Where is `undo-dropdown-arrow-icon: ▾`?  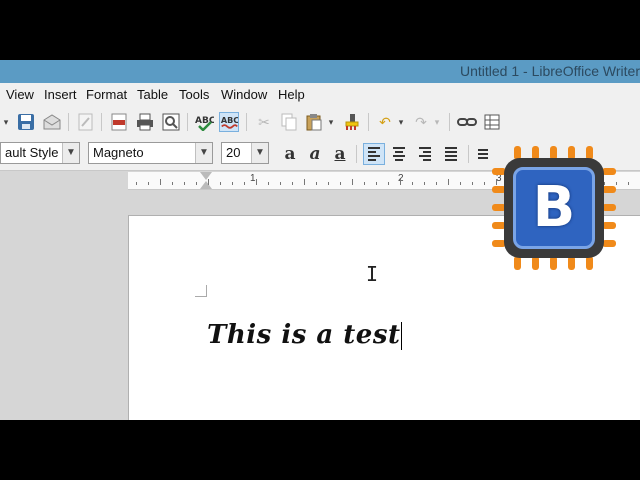 undo-dropdown-arrow-icon: ▾ is located at coordinates (401, 122).